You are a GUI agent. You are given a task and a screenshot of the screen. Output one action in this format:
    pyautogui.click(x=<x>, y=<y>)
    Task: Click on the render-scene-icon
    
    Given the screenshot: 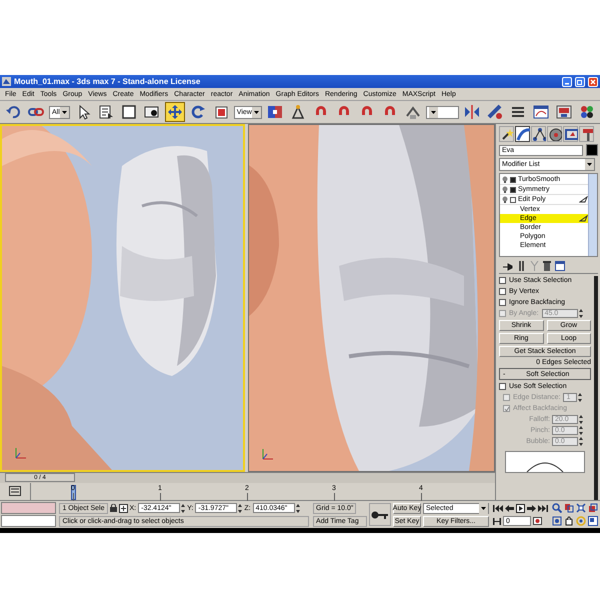 What is the action you would take?
    pyautogui.click(x=564, y=112)
    